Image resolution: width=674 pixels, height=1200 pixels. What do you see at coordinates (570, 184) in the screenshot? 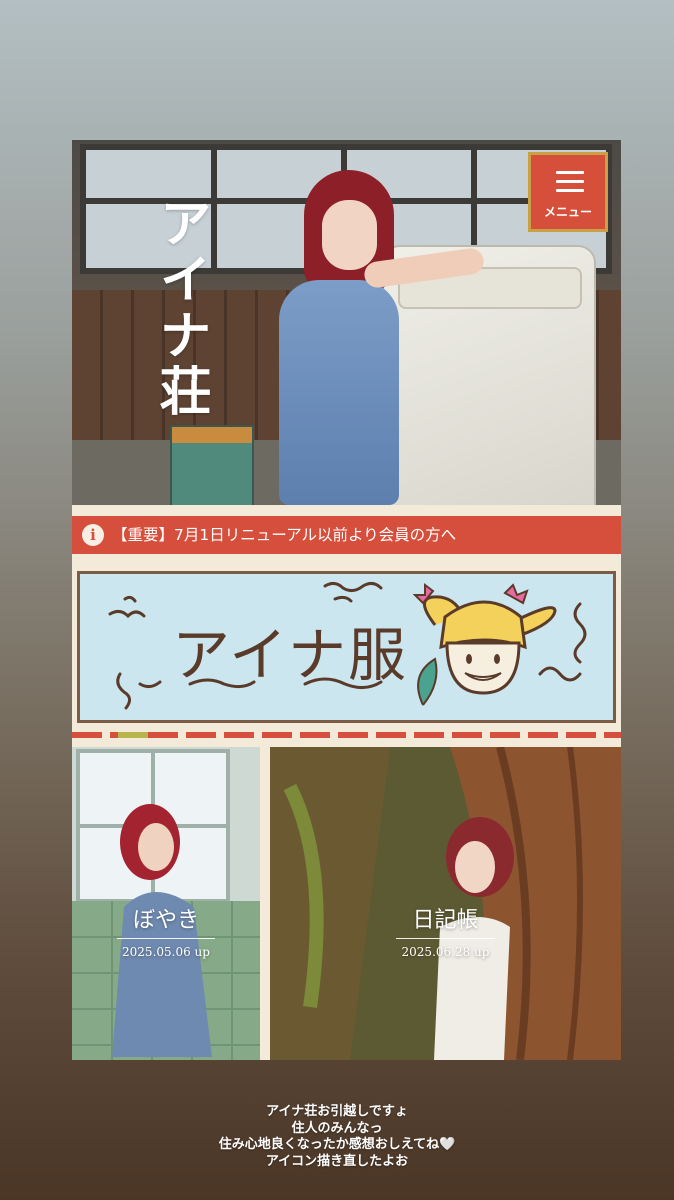
I see `hamburger-icon` at bounding box center [570, 184].